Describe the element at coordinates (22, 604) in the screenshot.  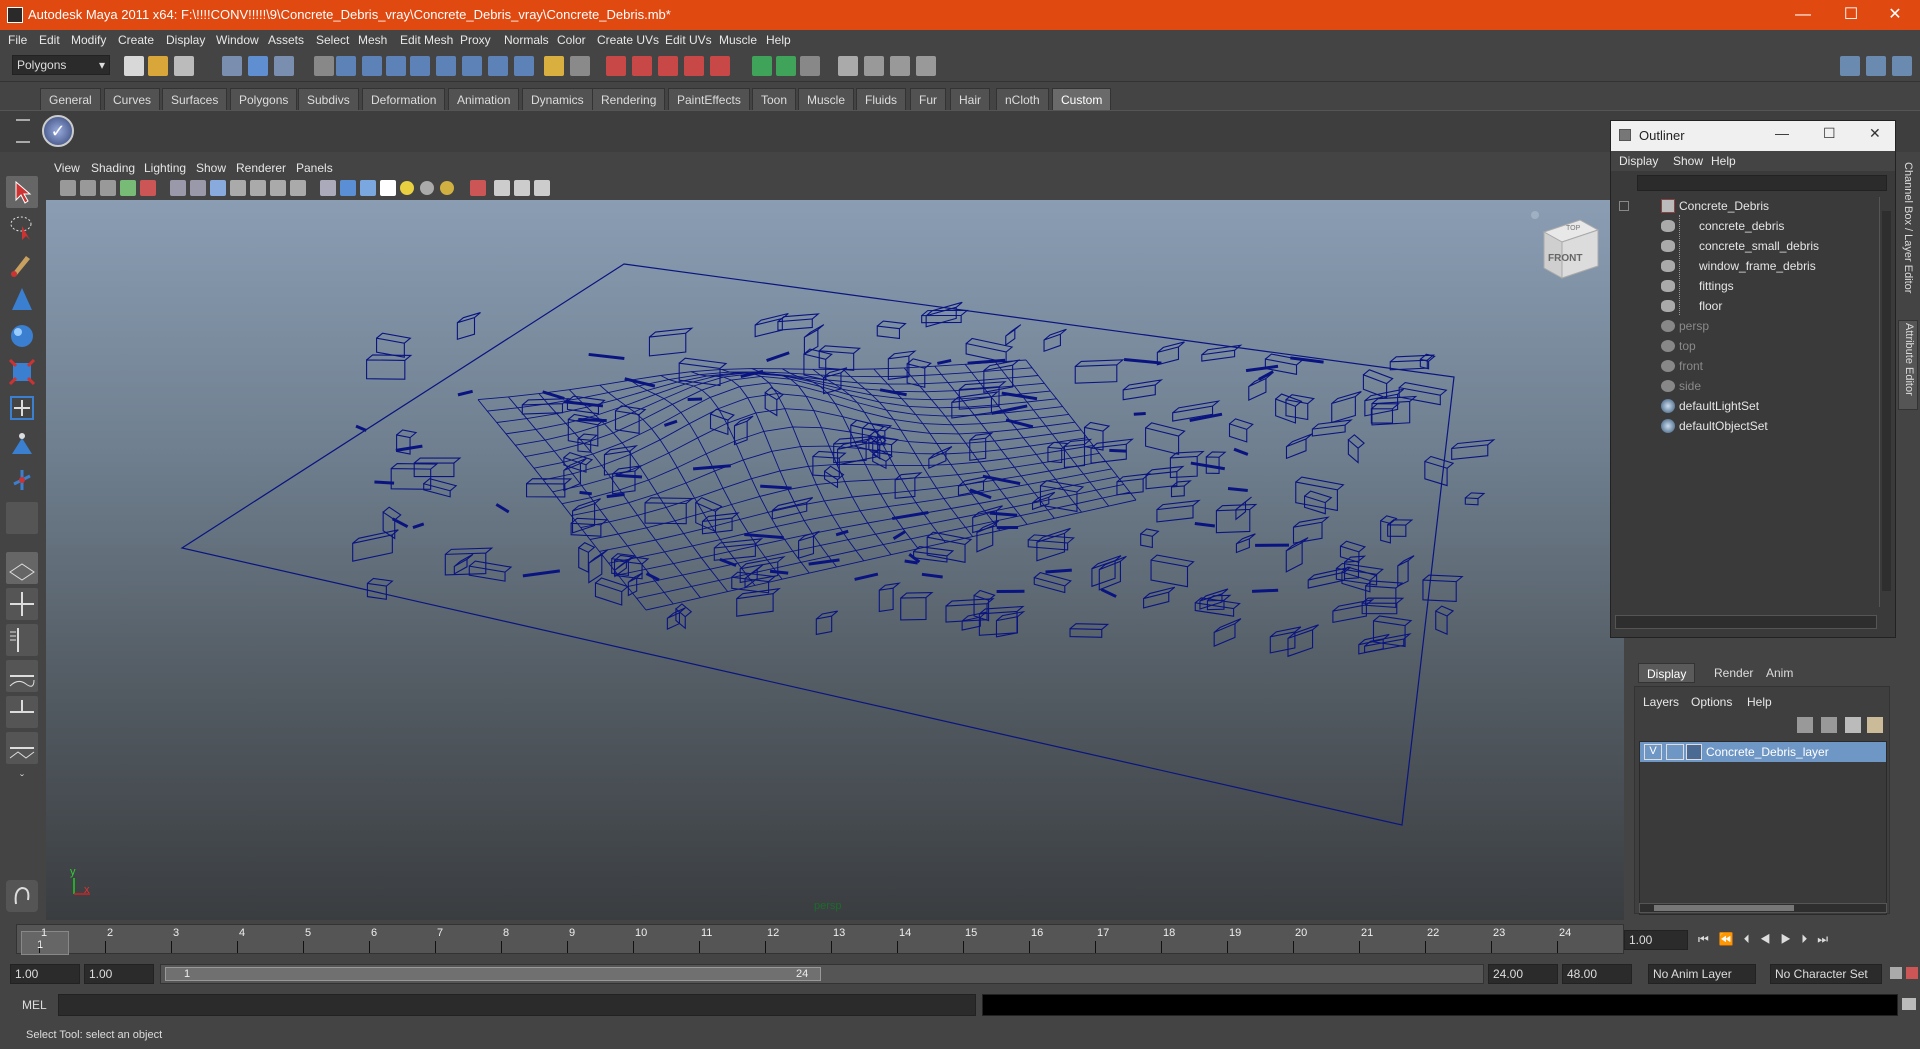
I see `four-view-layout-icon` at that location.